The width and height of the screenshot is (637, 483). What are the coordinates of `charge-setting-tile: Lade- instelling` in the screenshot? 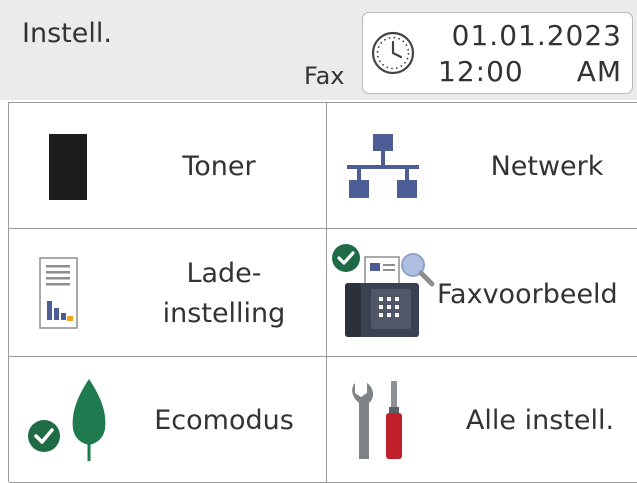 It's located at (168, 293).